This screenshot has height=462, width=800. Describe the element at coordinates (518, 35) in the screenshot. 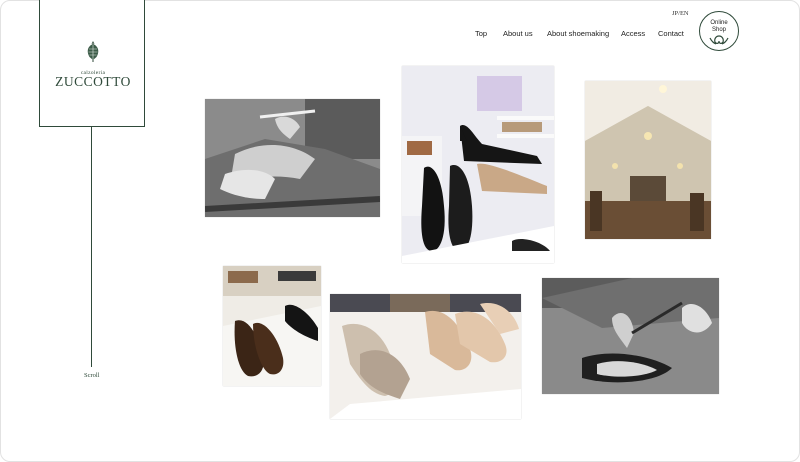

I see `nav-about-us: About us` at that location.